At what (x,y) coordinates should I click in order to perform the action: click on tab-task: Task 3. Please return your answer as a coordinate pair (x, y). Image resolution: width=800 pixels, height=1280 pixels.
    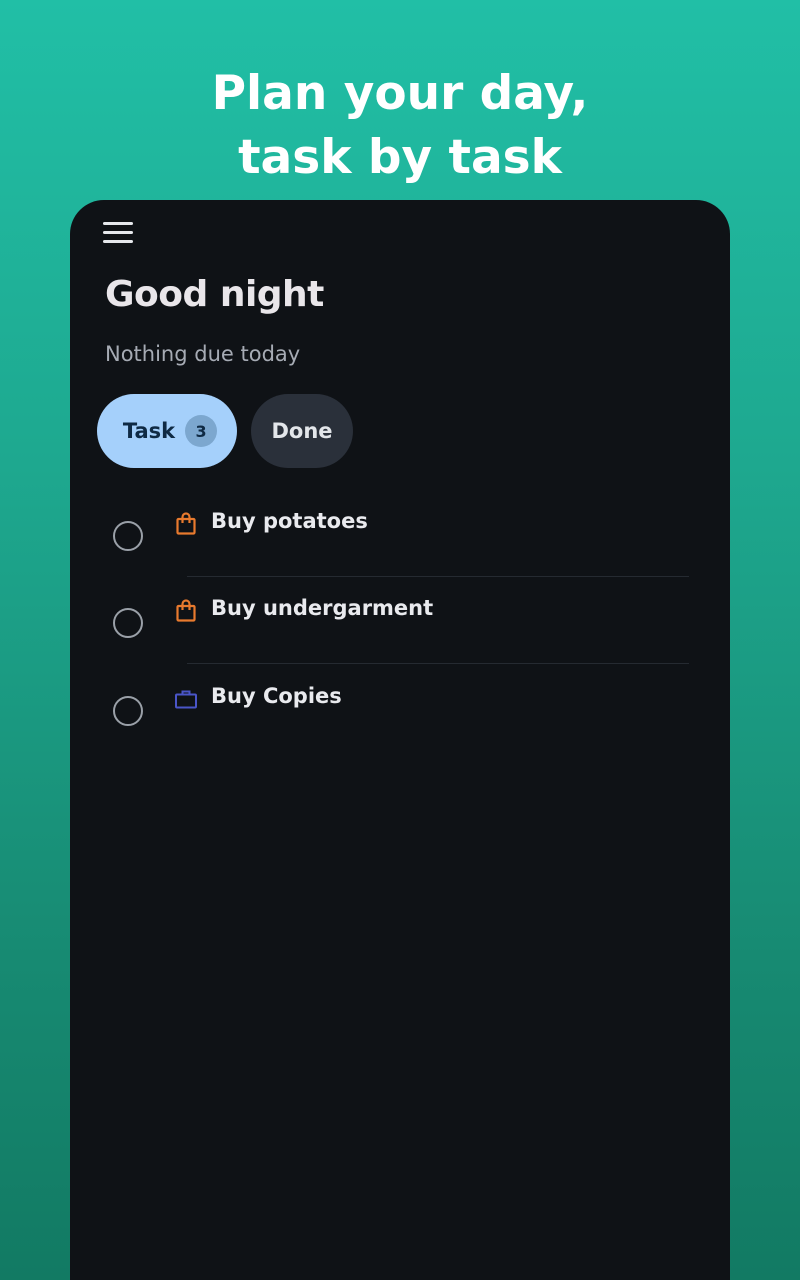
    Looking at the image, I should click on (167, 431).